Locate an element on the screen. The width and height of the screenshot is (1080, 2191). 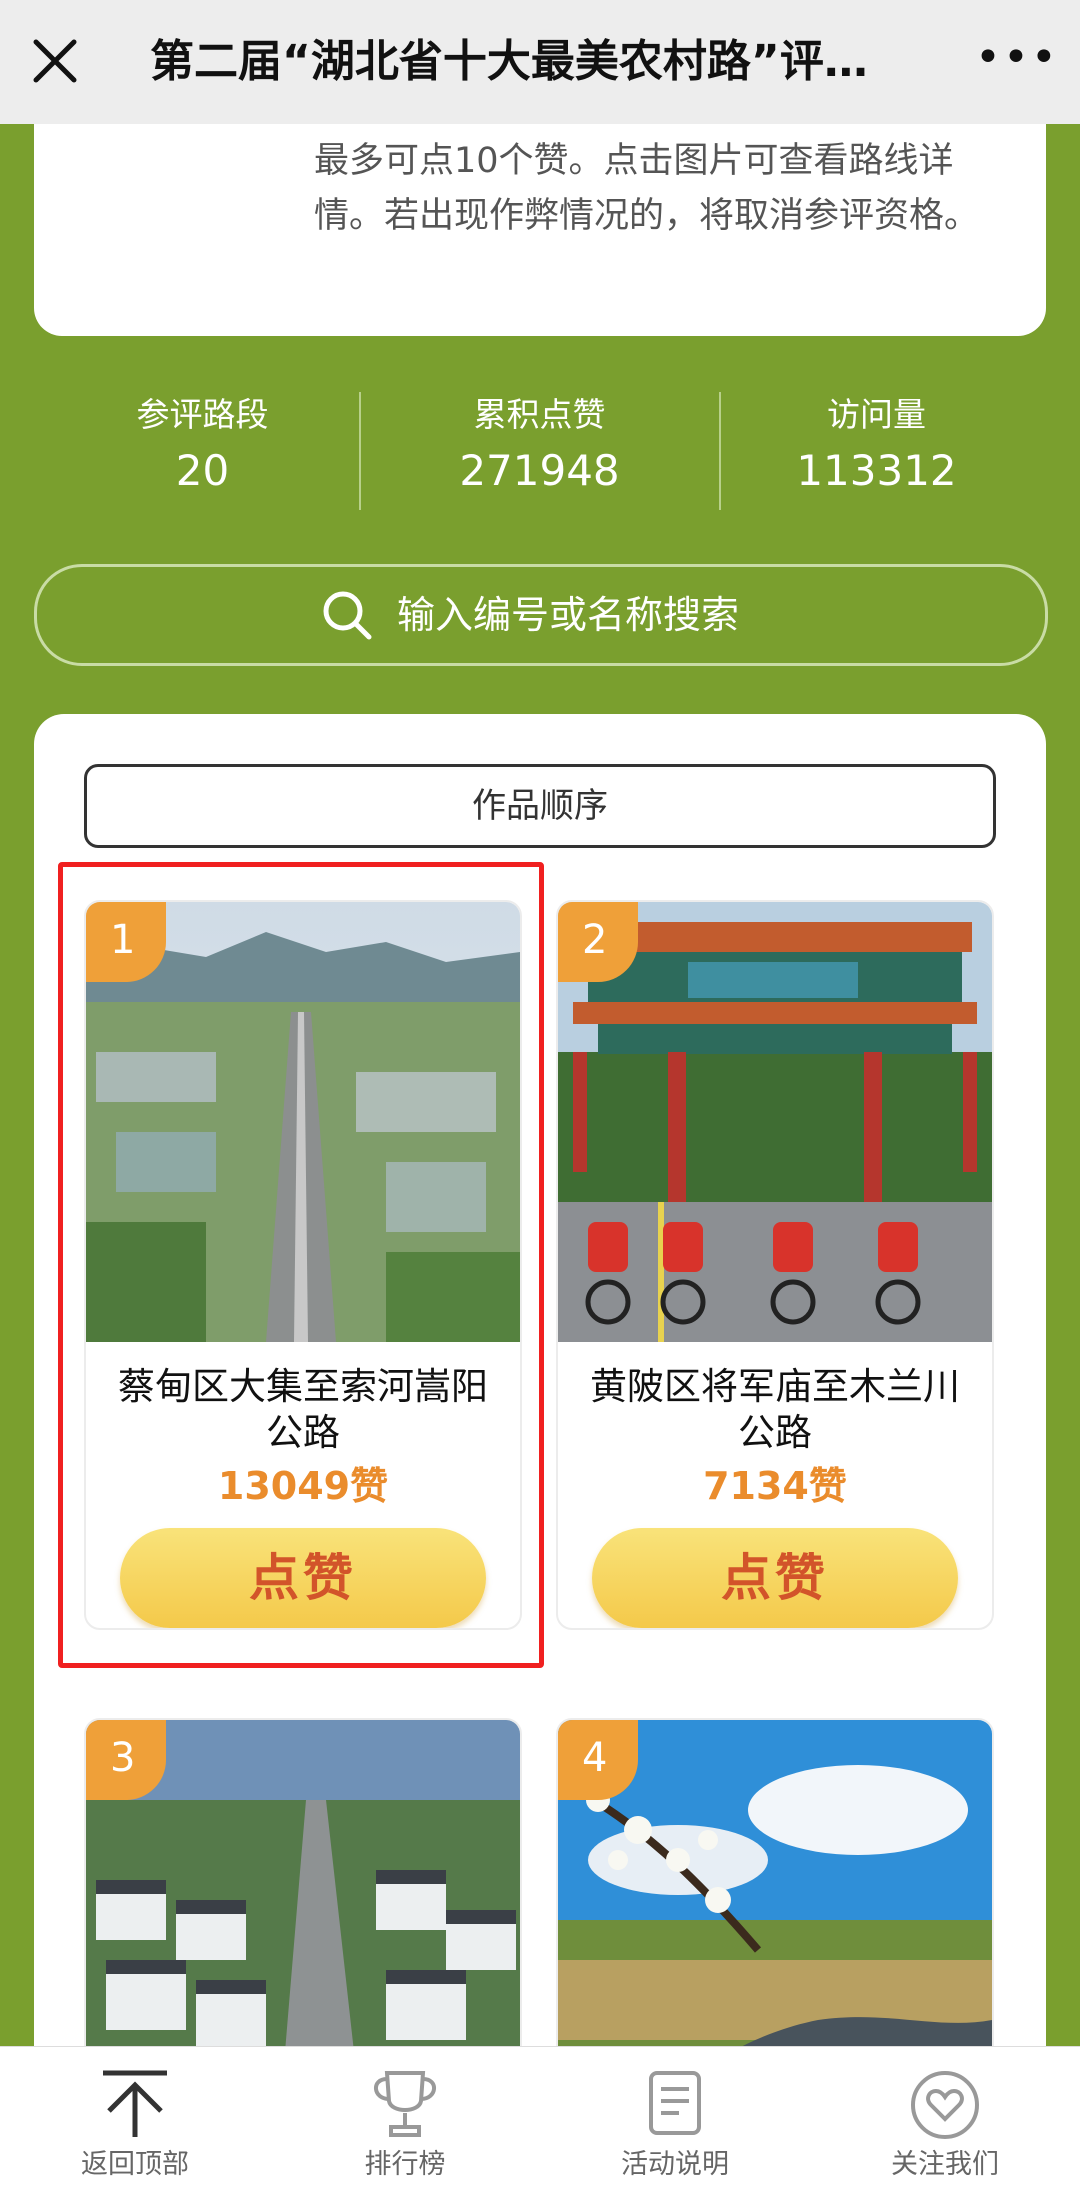
heart-icon is located at coordinates (945, 2105).